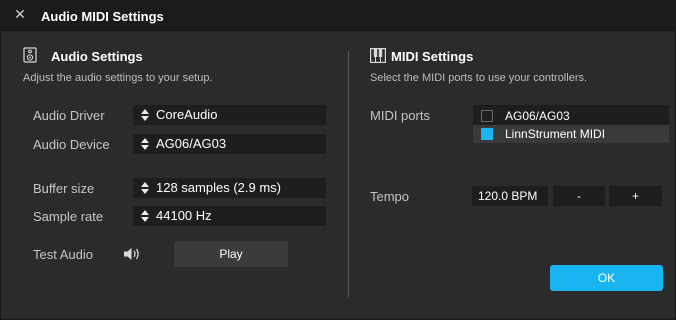 The width and height of the screenshot is (676, 320). Describe the element at coordinates (338, 16) in the screenshot. I see `title-bar: ✕ Audio MIDI Settings` at that location.